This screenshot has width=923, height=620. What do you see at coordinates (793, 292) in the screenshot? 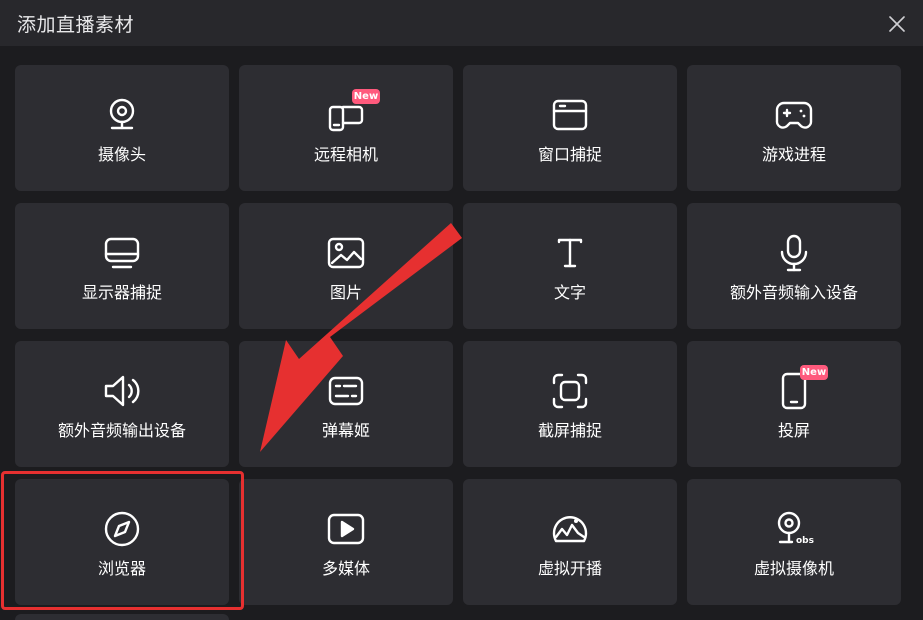
I see `tile-label: 额外音频输入设备` at bounding box center [793, 292].